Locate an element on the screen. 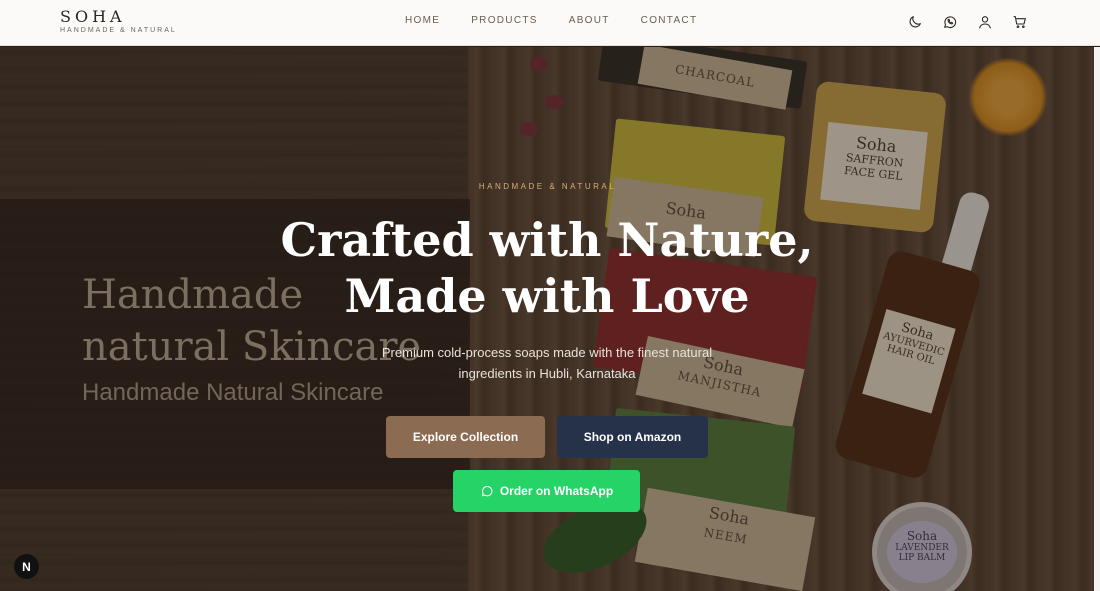 The width and height of the screenshot is (1100, 591). cart-icon is located at coordinates (1020, 22).